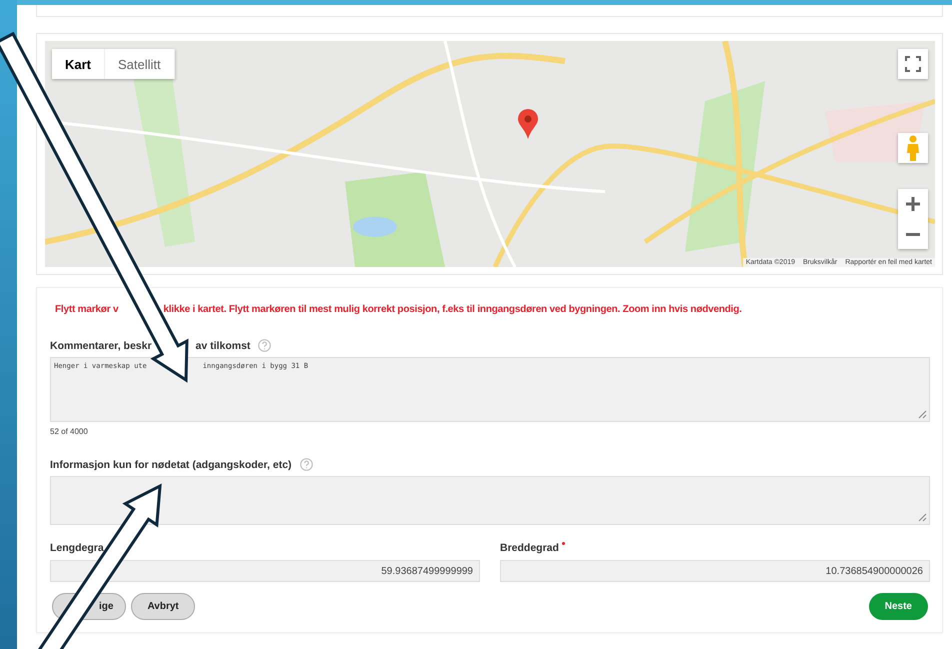  I want to click on street-view-button, so click(913, 148).